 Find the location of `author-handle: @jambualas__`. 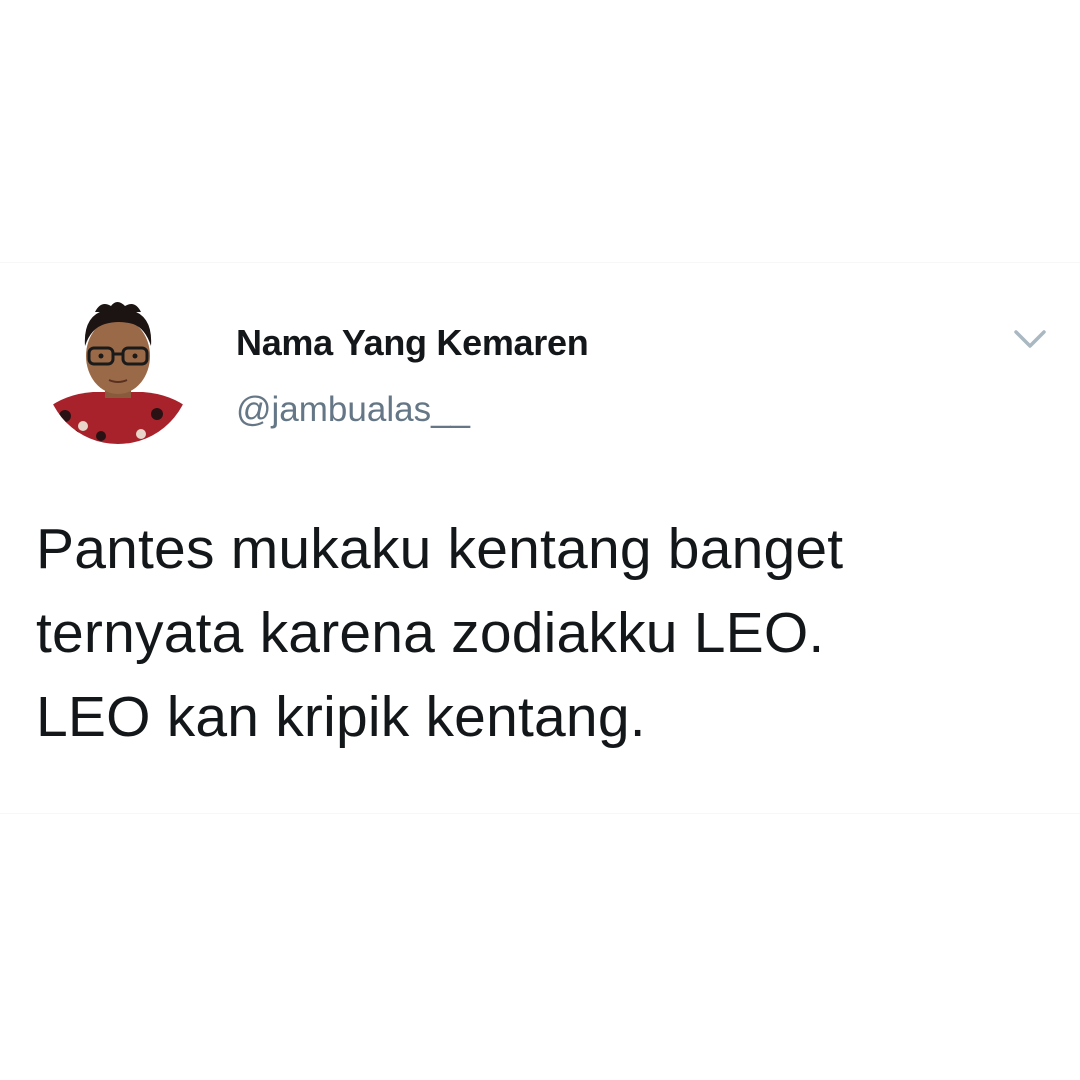

author-handle: @jambualas__ is located at coordinates (353, 410).